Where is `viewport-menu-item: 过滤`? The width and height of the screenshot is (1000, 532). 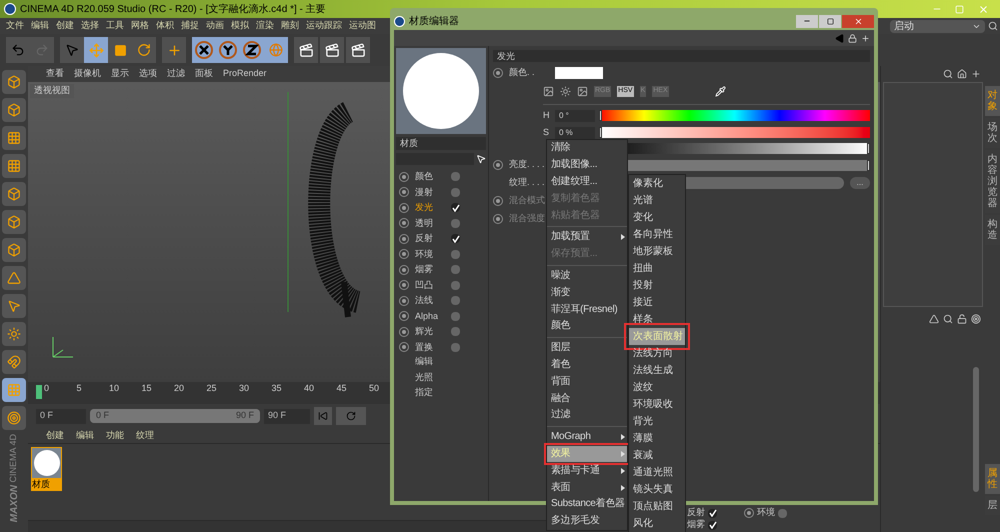
viewport-menu-item: 过滤 is located at coordinates (176, 74).